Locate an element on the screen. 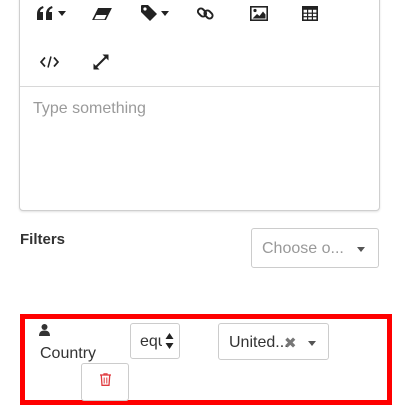 The height and width of the screenshot is (410, 400). tag-button is located at coordinates (155, 13).